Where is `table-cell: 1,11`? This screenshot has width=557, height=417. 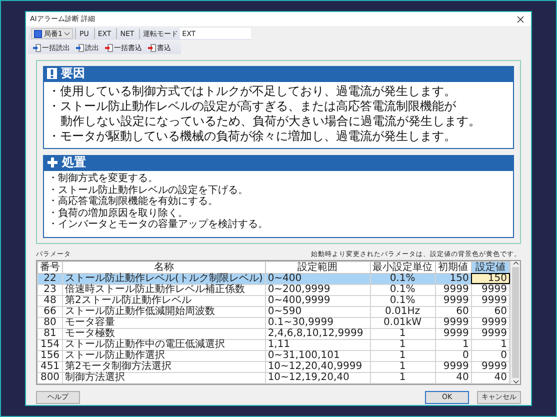
table-cell: 1,11 is located at coordinates (317, 344).